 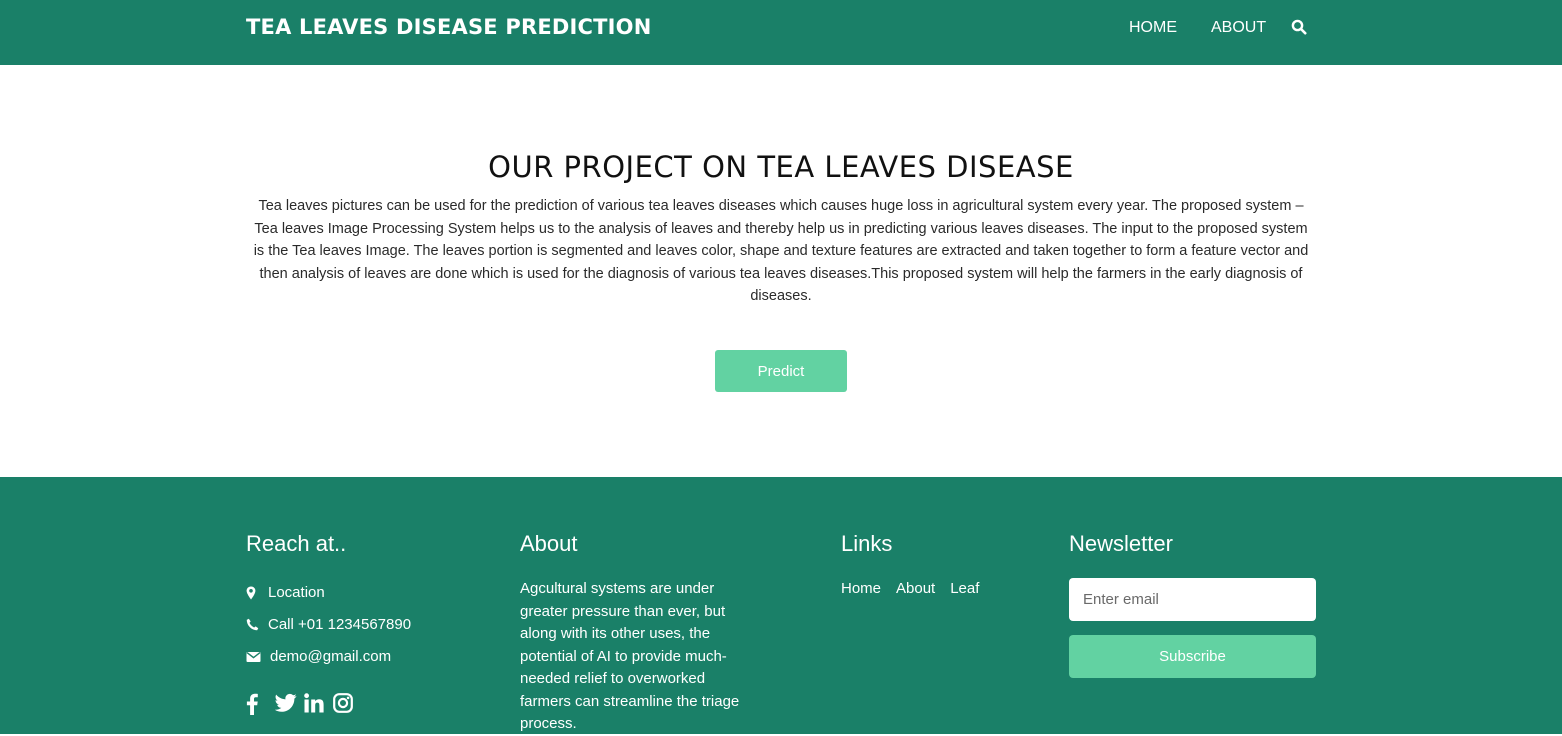 What do you see at coordinates (1121, 543) in the screenshot?
I see `newsletter-heading: Newsletter` at bounding box center [1121, 543].